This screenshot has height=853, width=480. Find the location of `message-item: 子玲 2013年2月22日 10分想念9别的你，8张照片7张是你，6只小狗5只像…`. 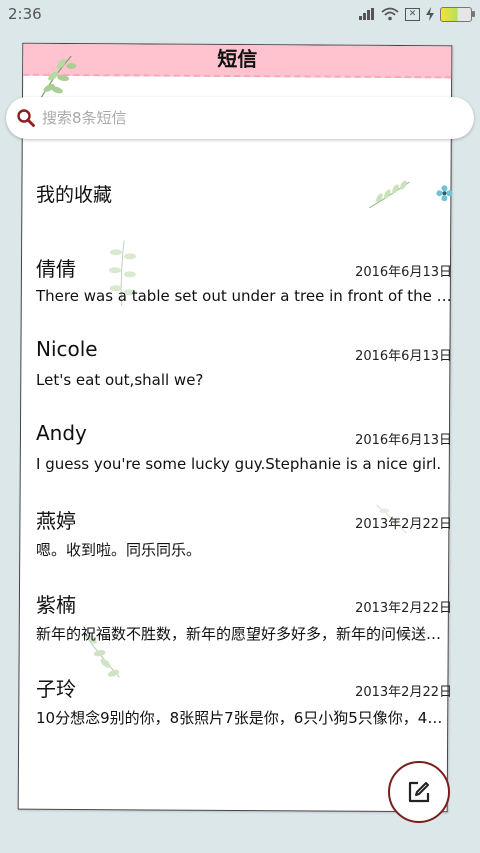

message-item: 子玲 2013年2月22日 10分想念9别的你，8张照片7张是你，6只小狗5只像… is located at coordinates (244, 709).